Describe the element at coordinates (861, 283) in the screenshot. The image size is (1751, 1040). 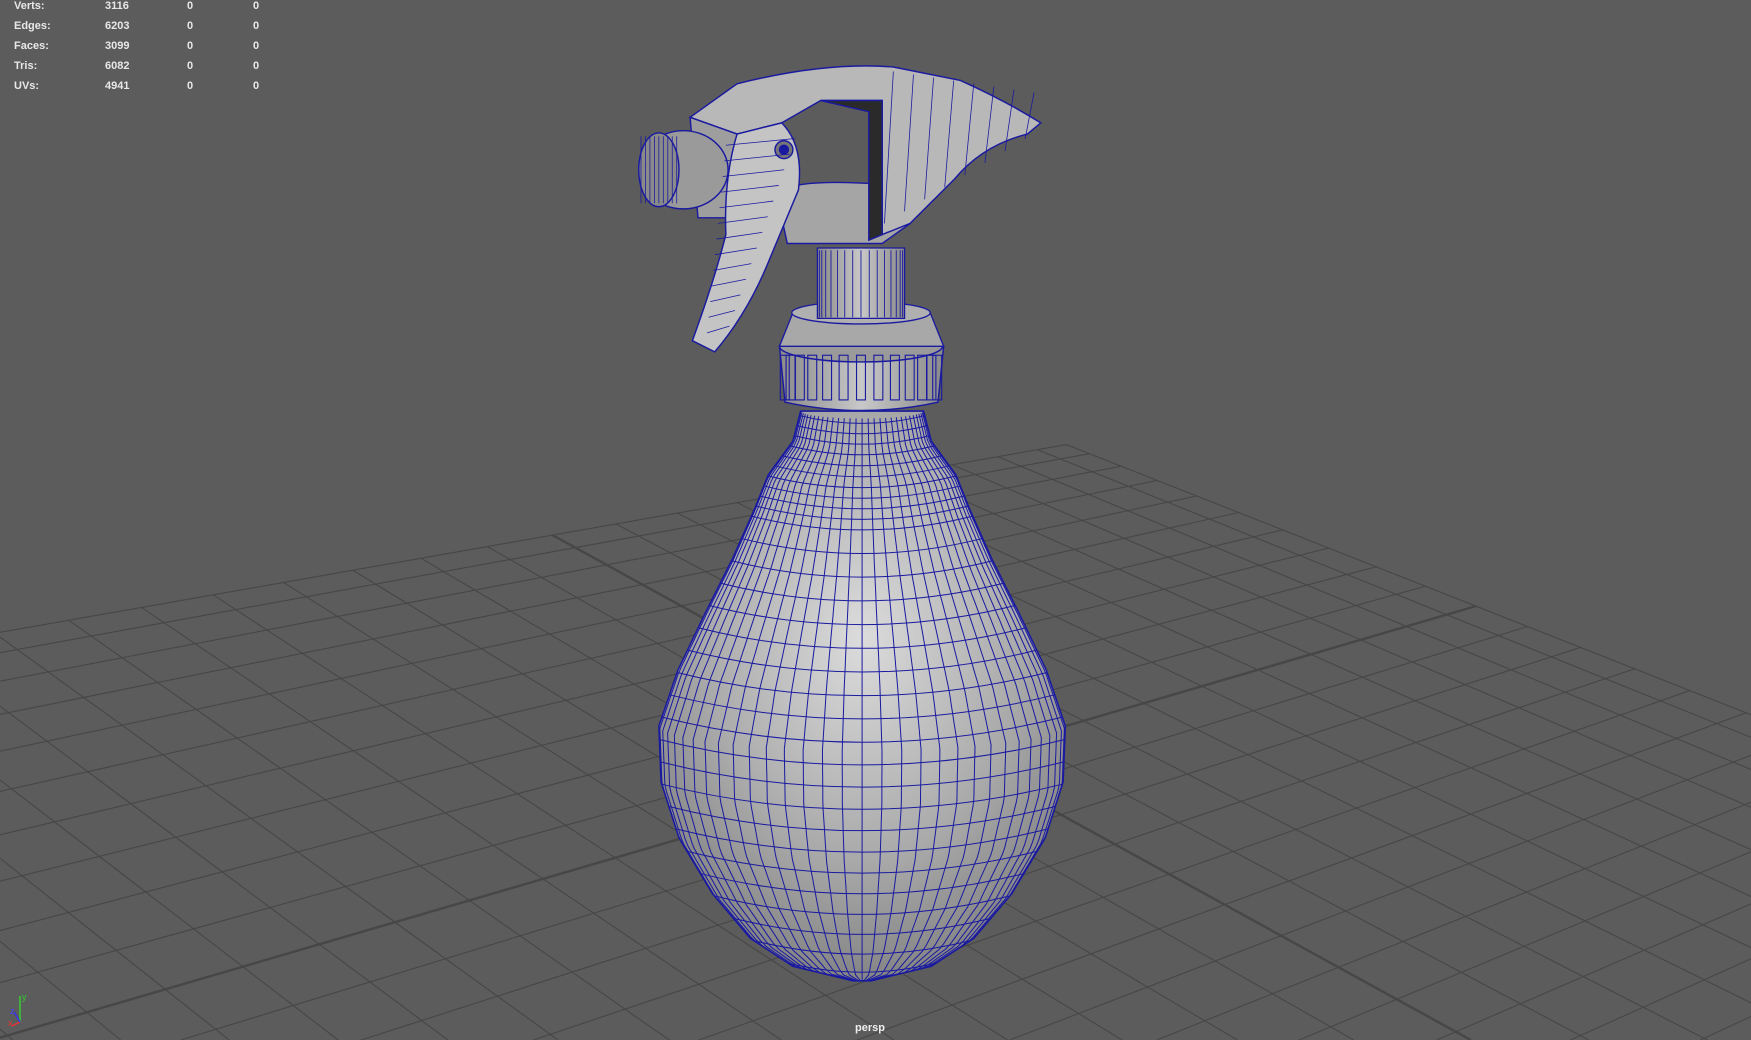
I see `pump-neck` at that location.